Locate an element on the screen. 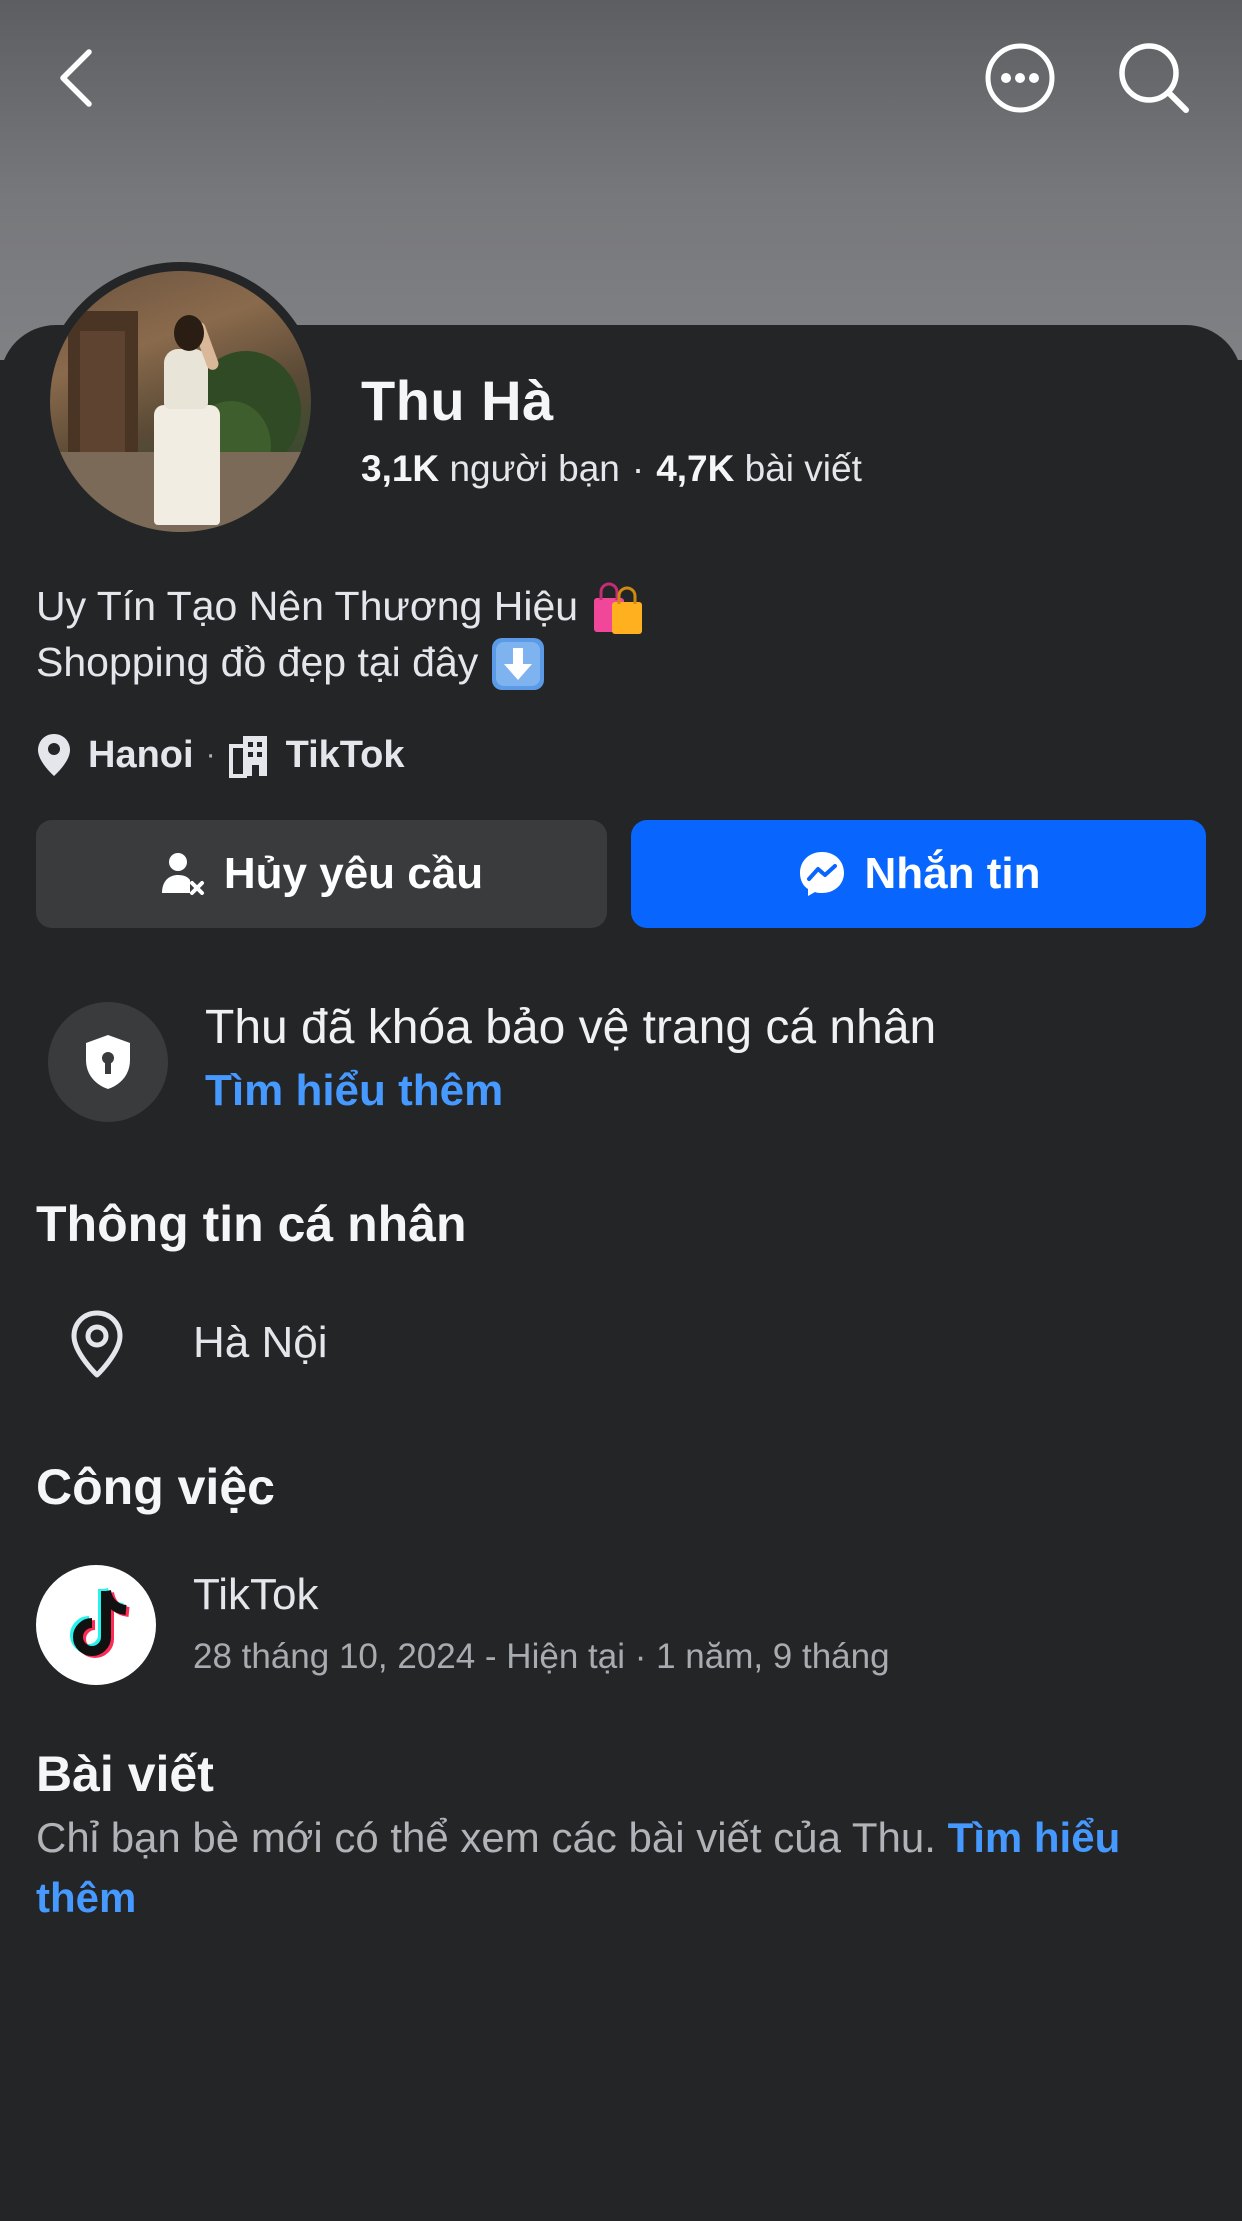  posts-count: 4,7K is located at coordinates (695, 468).